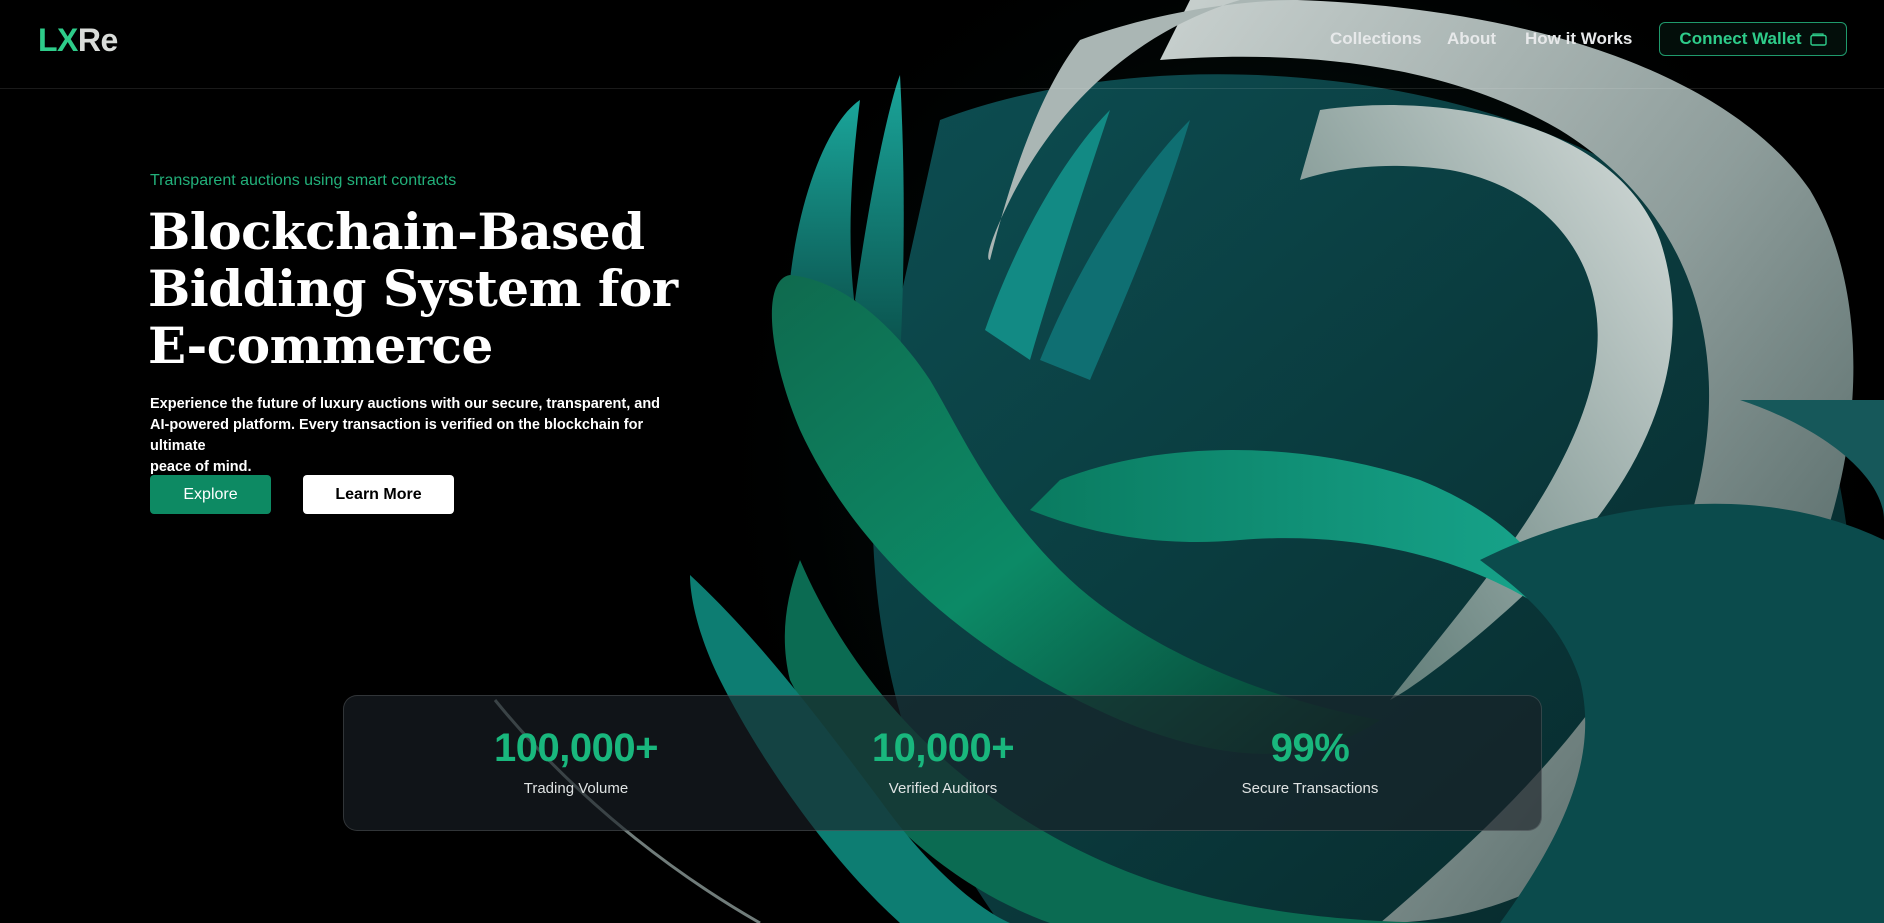 This screenshot has height=923, width=1884. Describe the element at coordinates (1740, 38) in the screenshot. I see `connect-wallet-label: Connect Wallet` at that location.